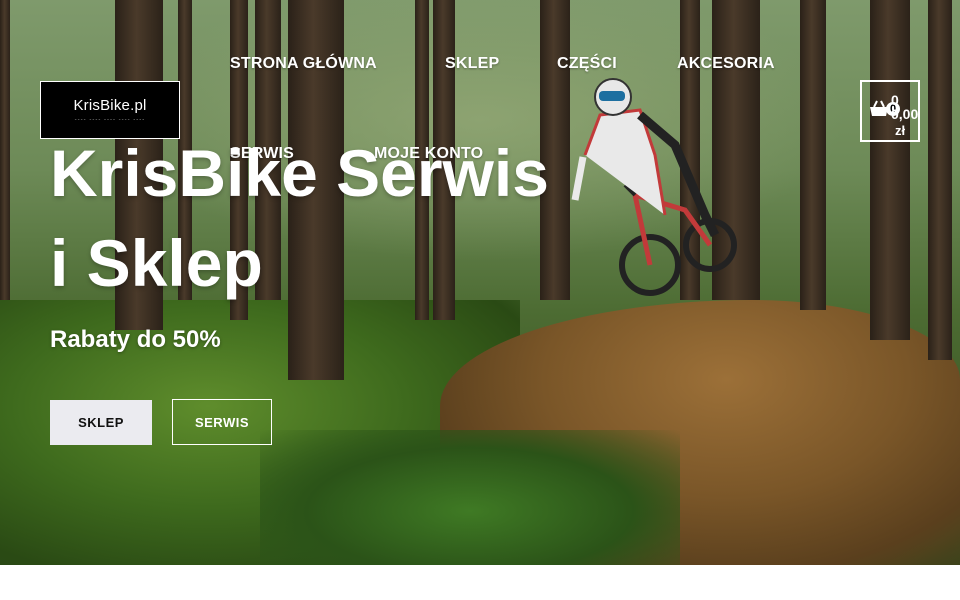 This screenshot has height=600, width=960. Describe the element at coordinates (470, 497) in the screenshot. I see `foreground-grass` at that location.